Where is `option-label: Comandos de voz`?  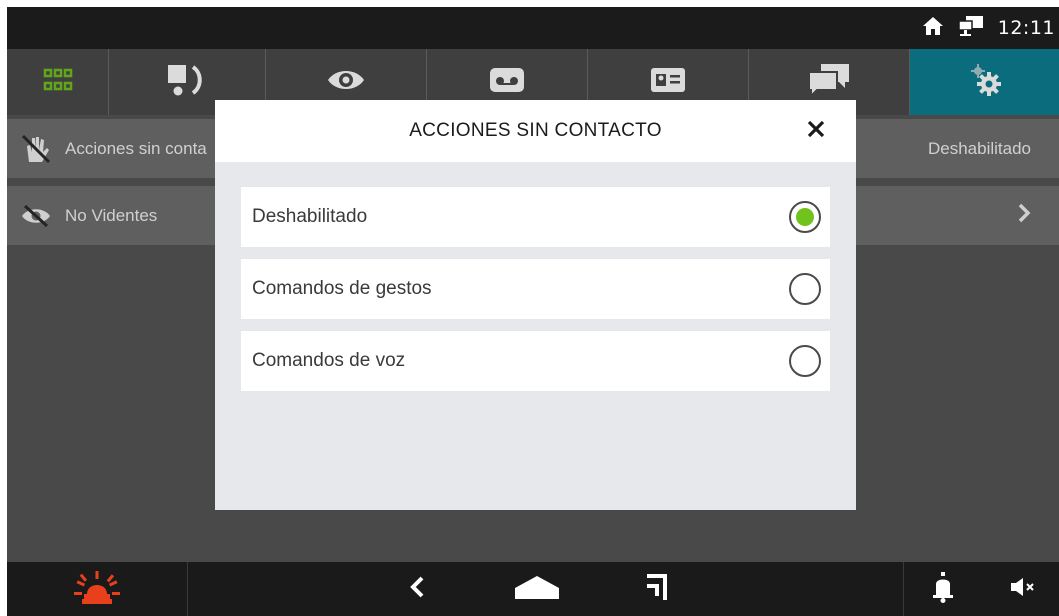
option-label: Comandos de voz is located at coordinates (329, 360).